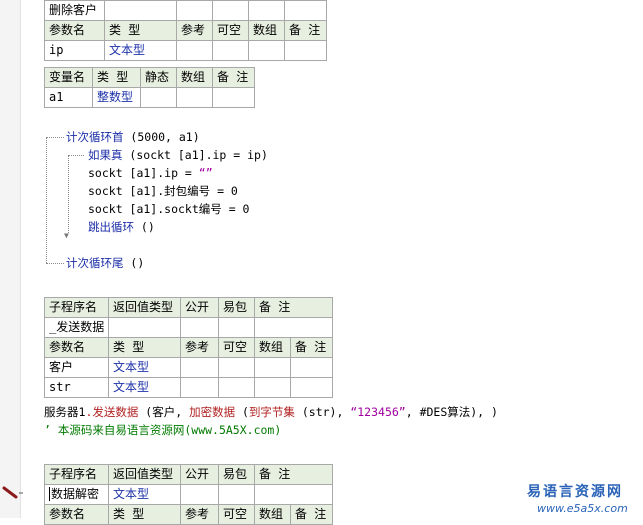 This screenshot has height=525, width=643. I want to click on code-line-loop-tail: 计次循环尾 (), so click(105, 263).